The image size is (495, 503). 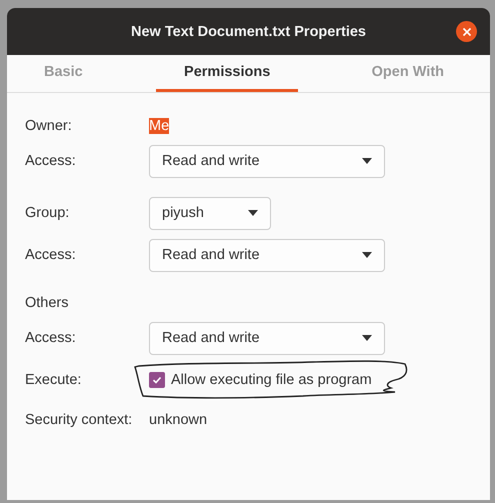 I want to click on field-label: Security context:, so click(x=79, y=420).